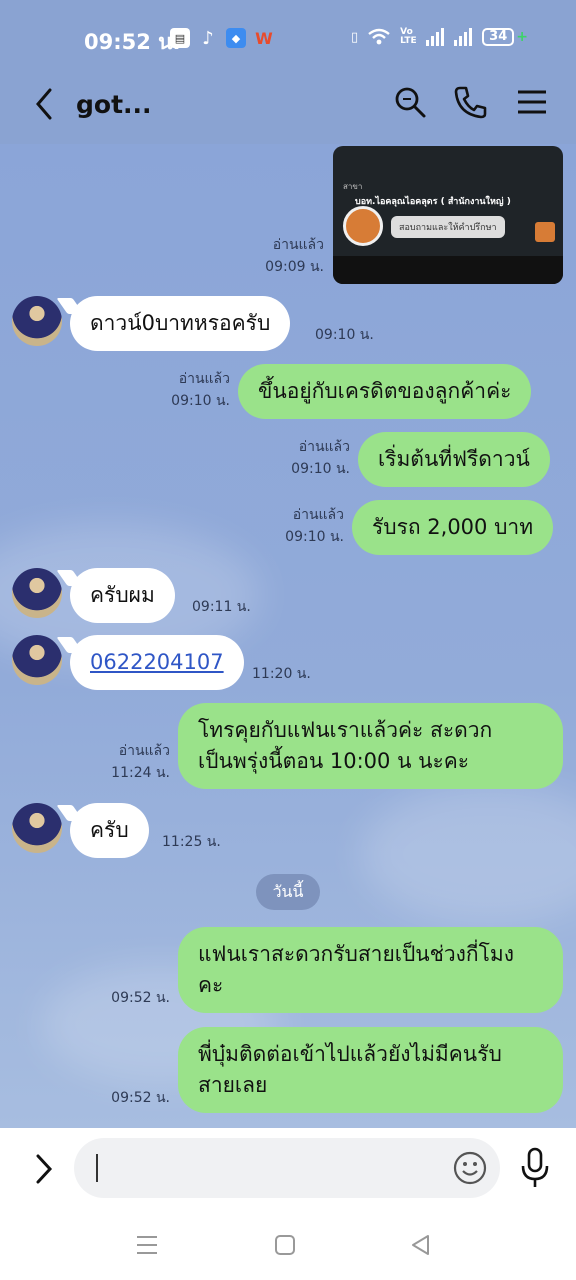  I want to click on outgoing-message: แฟนเราสะดวกรับสายเป็นช่วงกี่โมง คะ, so click(370, 970).